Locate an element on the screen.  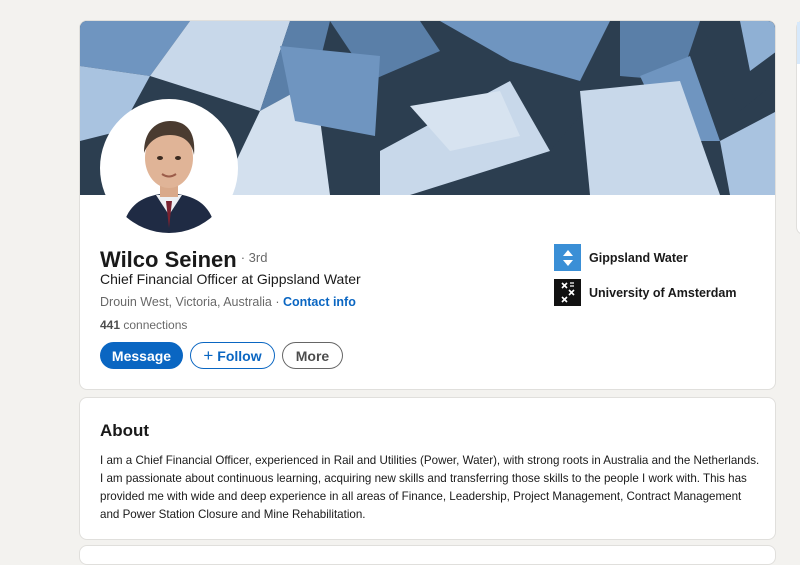
plus-icon: + is located at coordinates (208, 355).